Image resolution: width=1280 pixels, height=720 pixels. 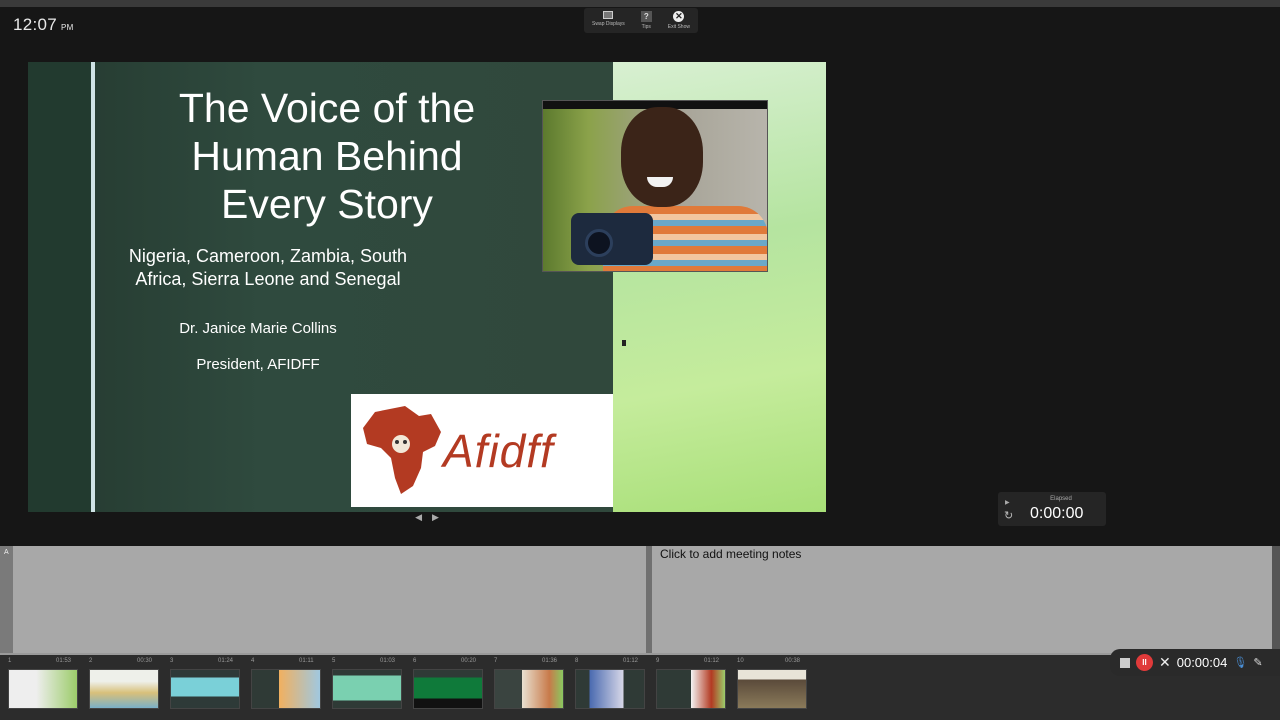 What do you see at coordinates (306, 661) in the screenshot?
I see `thumbnail-time: 01:11` at bounding box center [306, 661].